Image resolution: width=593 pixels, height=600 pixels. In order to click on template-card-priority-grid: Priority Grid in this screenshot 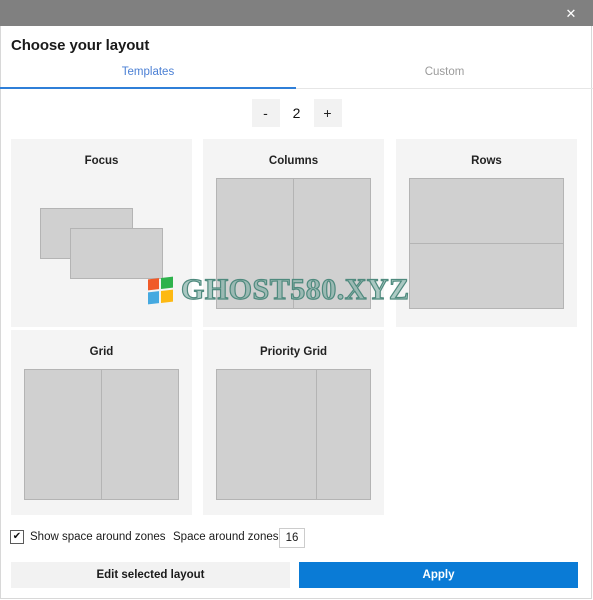, I will do `click(293, 422)`.